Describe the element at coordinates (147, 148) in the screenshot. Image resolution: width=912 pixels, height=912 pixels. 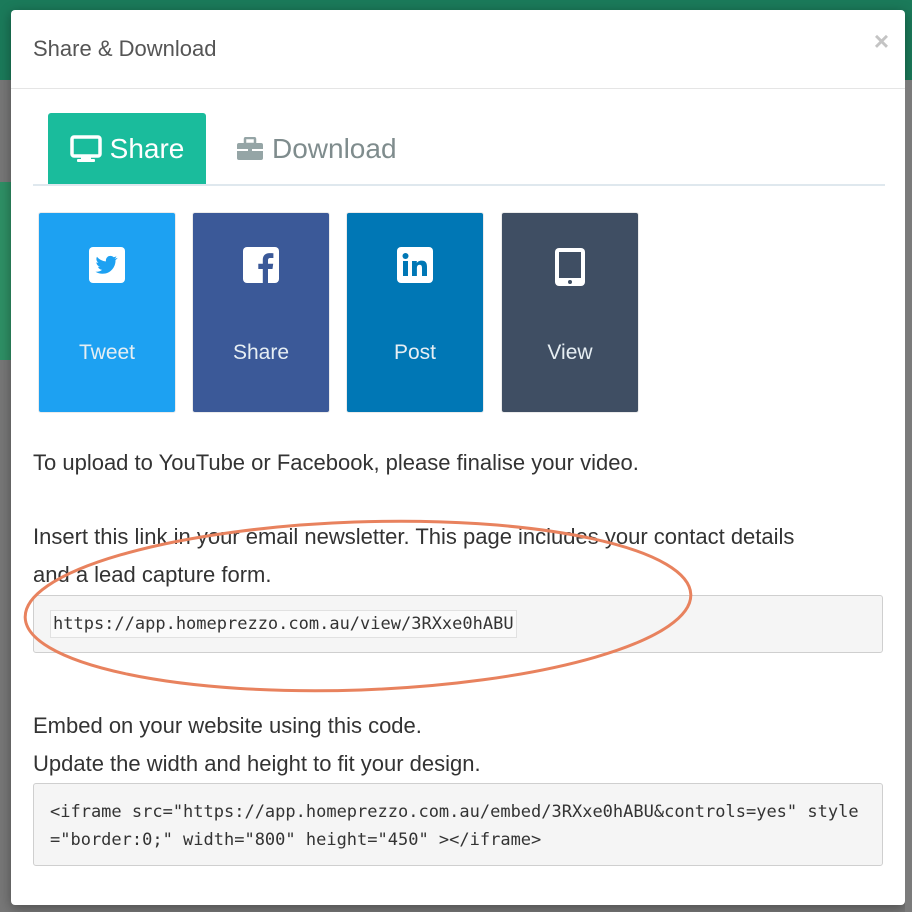
I see `tab-share-label: Share` at that location.